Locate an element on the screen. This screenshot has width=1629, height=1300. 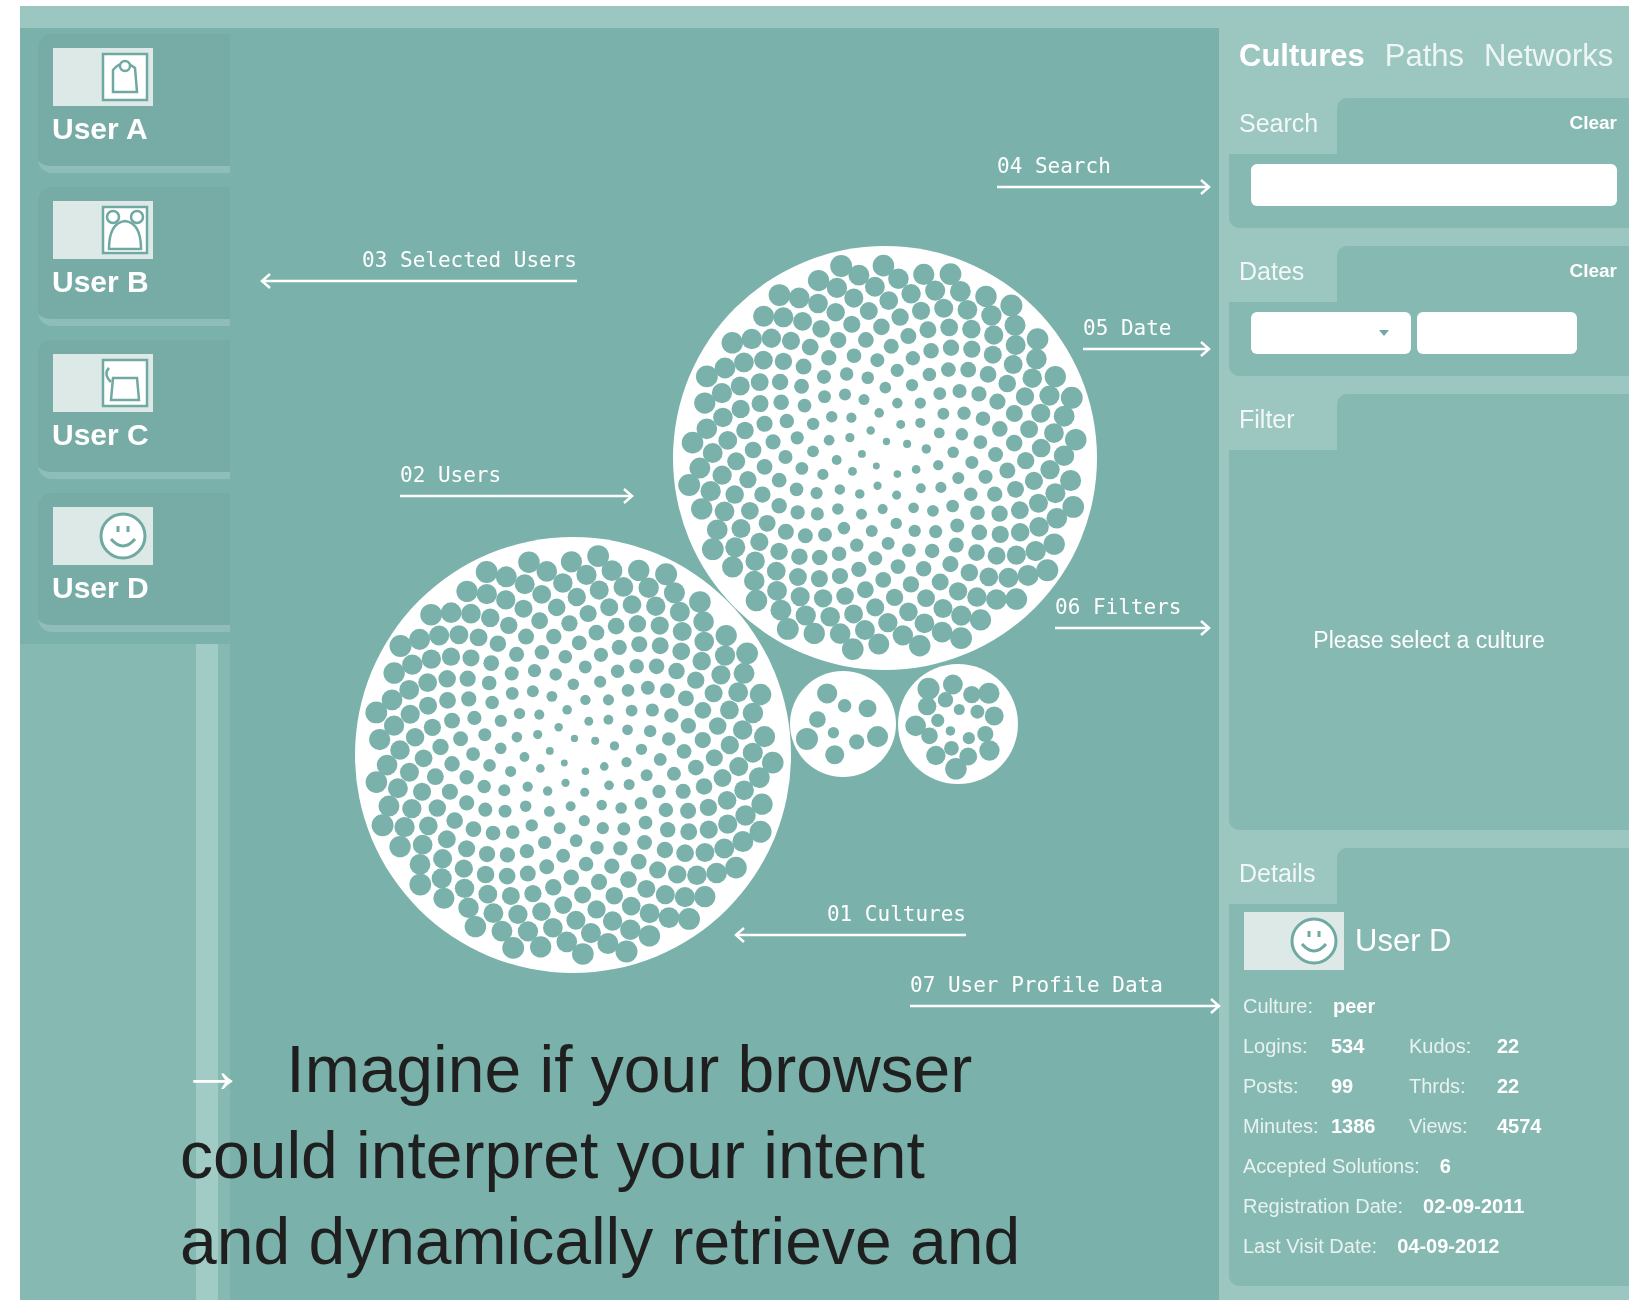
date-field is located at coordinates (1497, 333).